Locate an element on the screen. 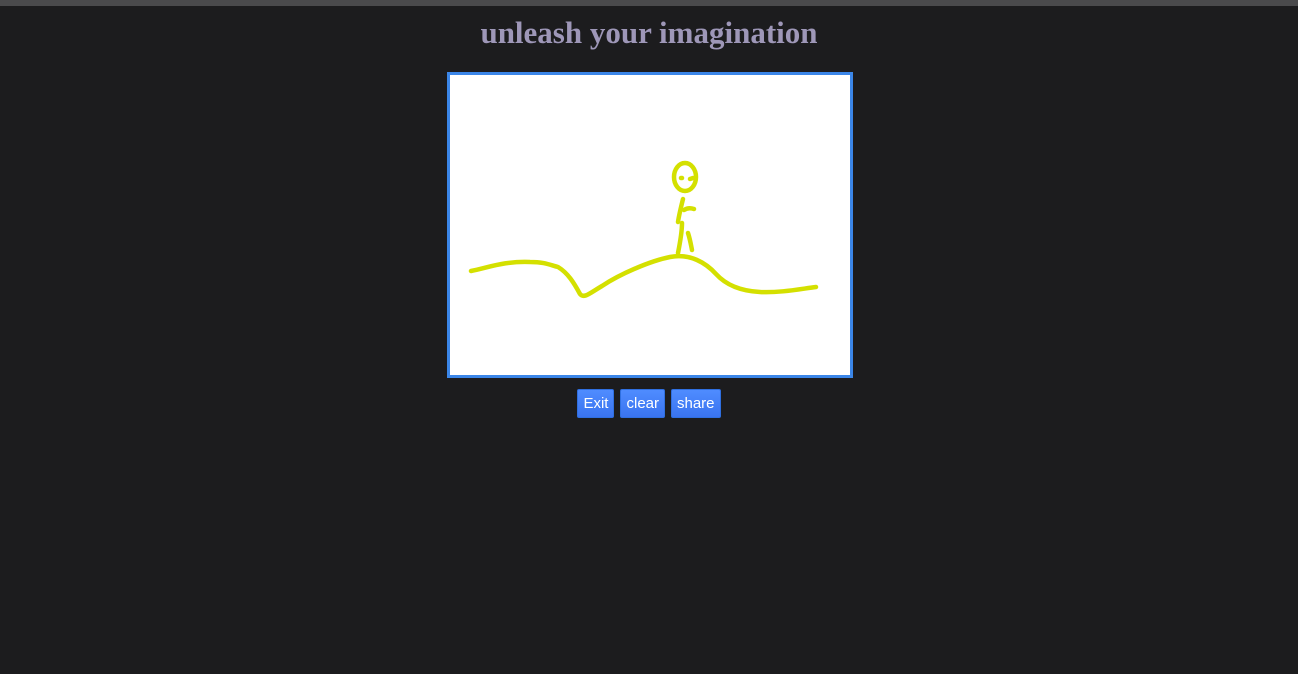 This screenshot has height=674, width=1298. clear-button: clear is located at coordinates (642, 403).